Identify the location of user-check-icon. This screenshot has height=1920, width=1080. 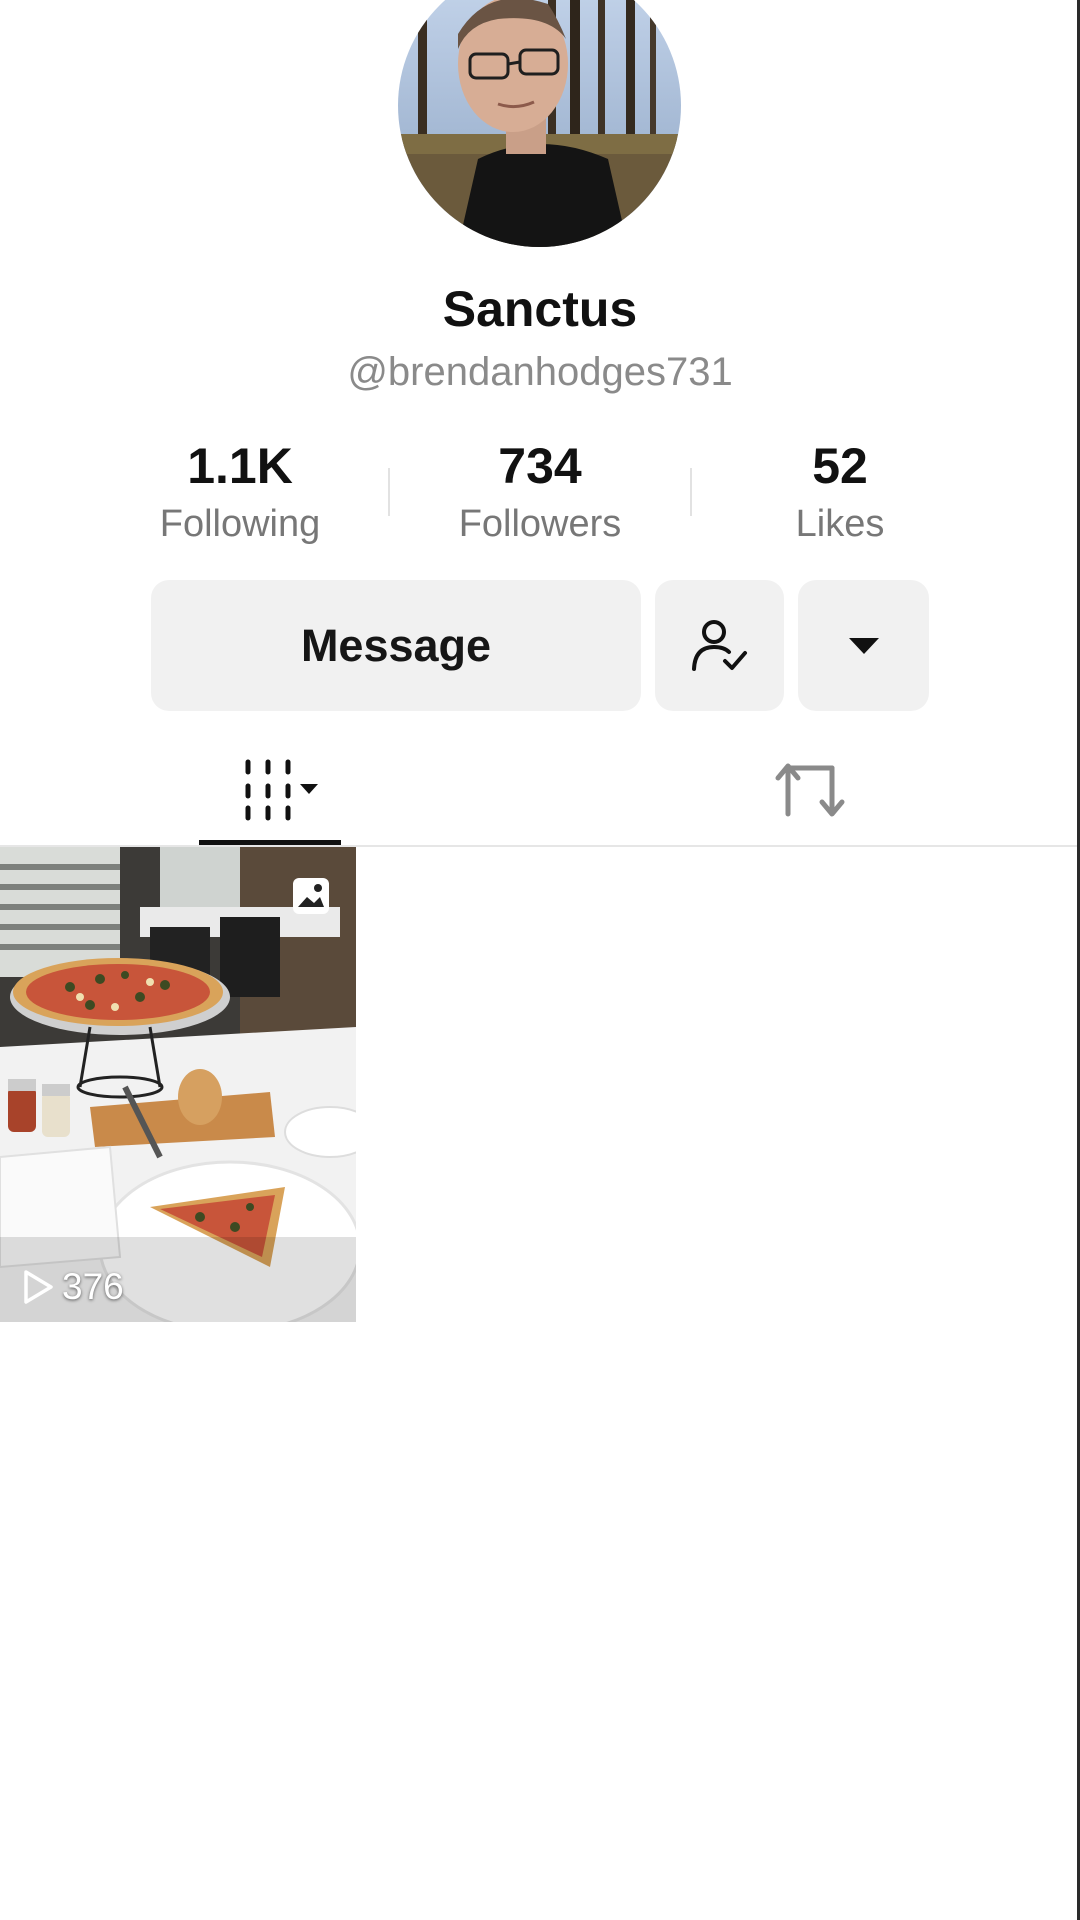
(719, 645).